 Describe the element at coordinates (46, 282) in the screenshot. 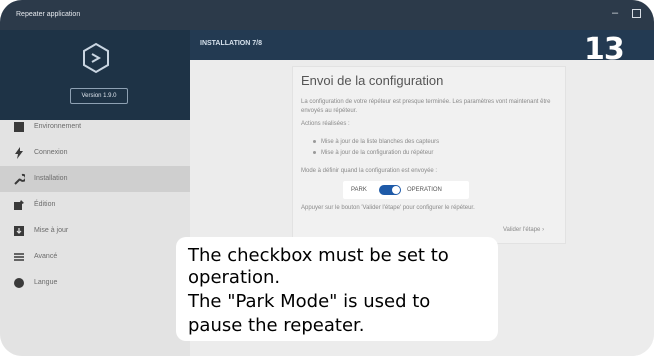

I see `sidebar-item-label: Langue` at that location.